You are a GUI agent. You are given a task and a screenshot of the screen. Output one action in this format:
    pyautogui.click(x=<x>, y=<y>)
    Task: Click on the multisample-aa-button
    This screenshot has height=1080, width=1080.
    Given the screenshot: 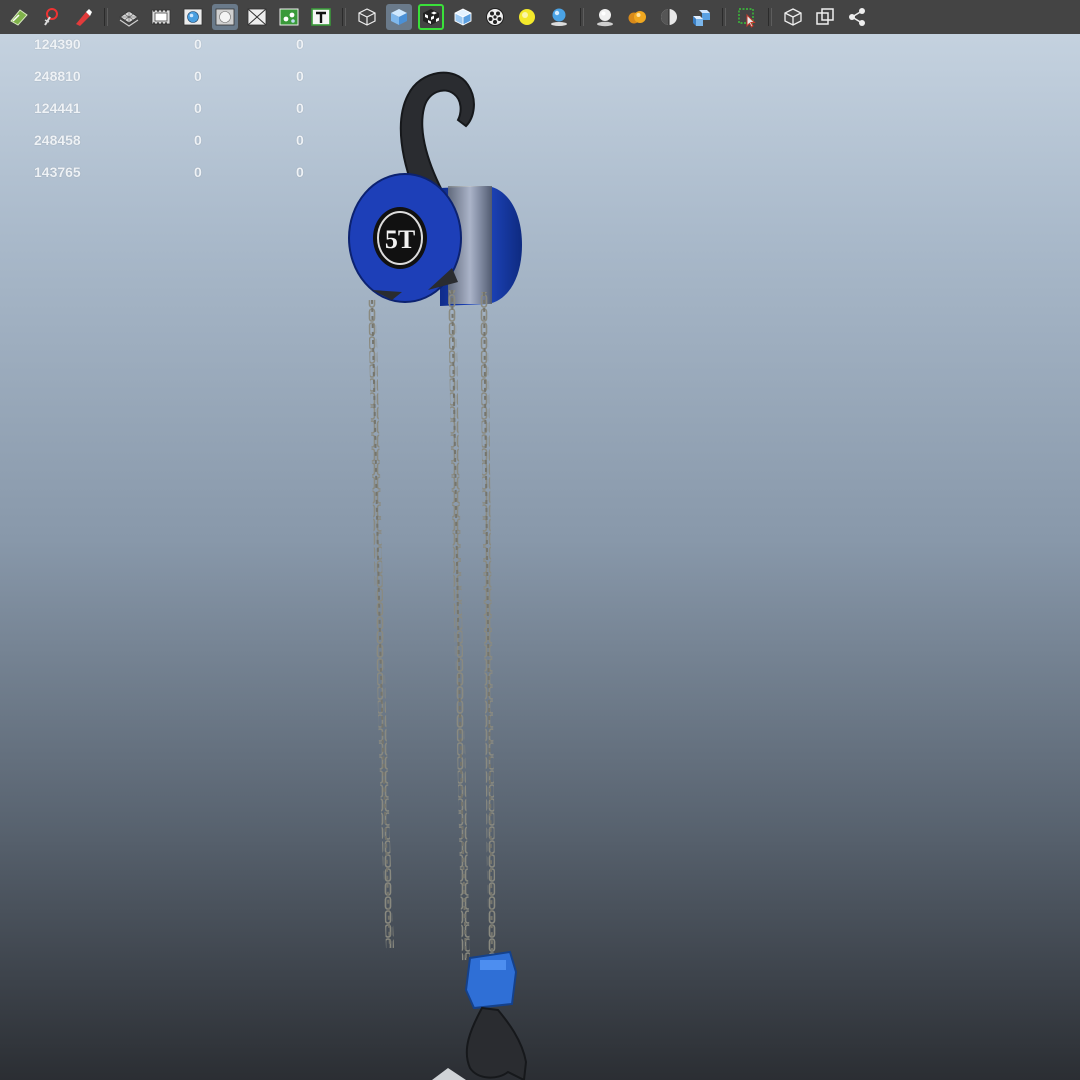 What is the action you would take?
    pyautogui.click(x=701, y=17)
    